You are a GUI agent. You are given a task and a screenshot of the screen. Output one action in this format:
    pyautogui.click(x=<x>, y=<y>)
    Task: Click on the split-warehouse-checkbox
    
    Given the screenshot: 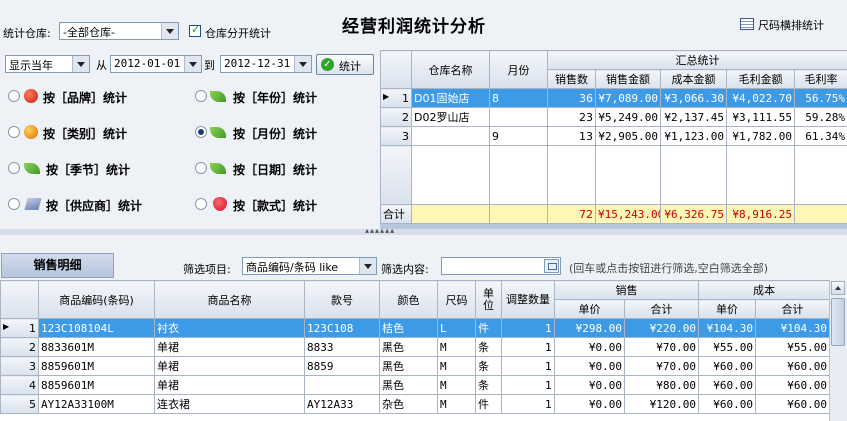 What is the action you would take?
    pyautogui.click(x=195, y=30)
    